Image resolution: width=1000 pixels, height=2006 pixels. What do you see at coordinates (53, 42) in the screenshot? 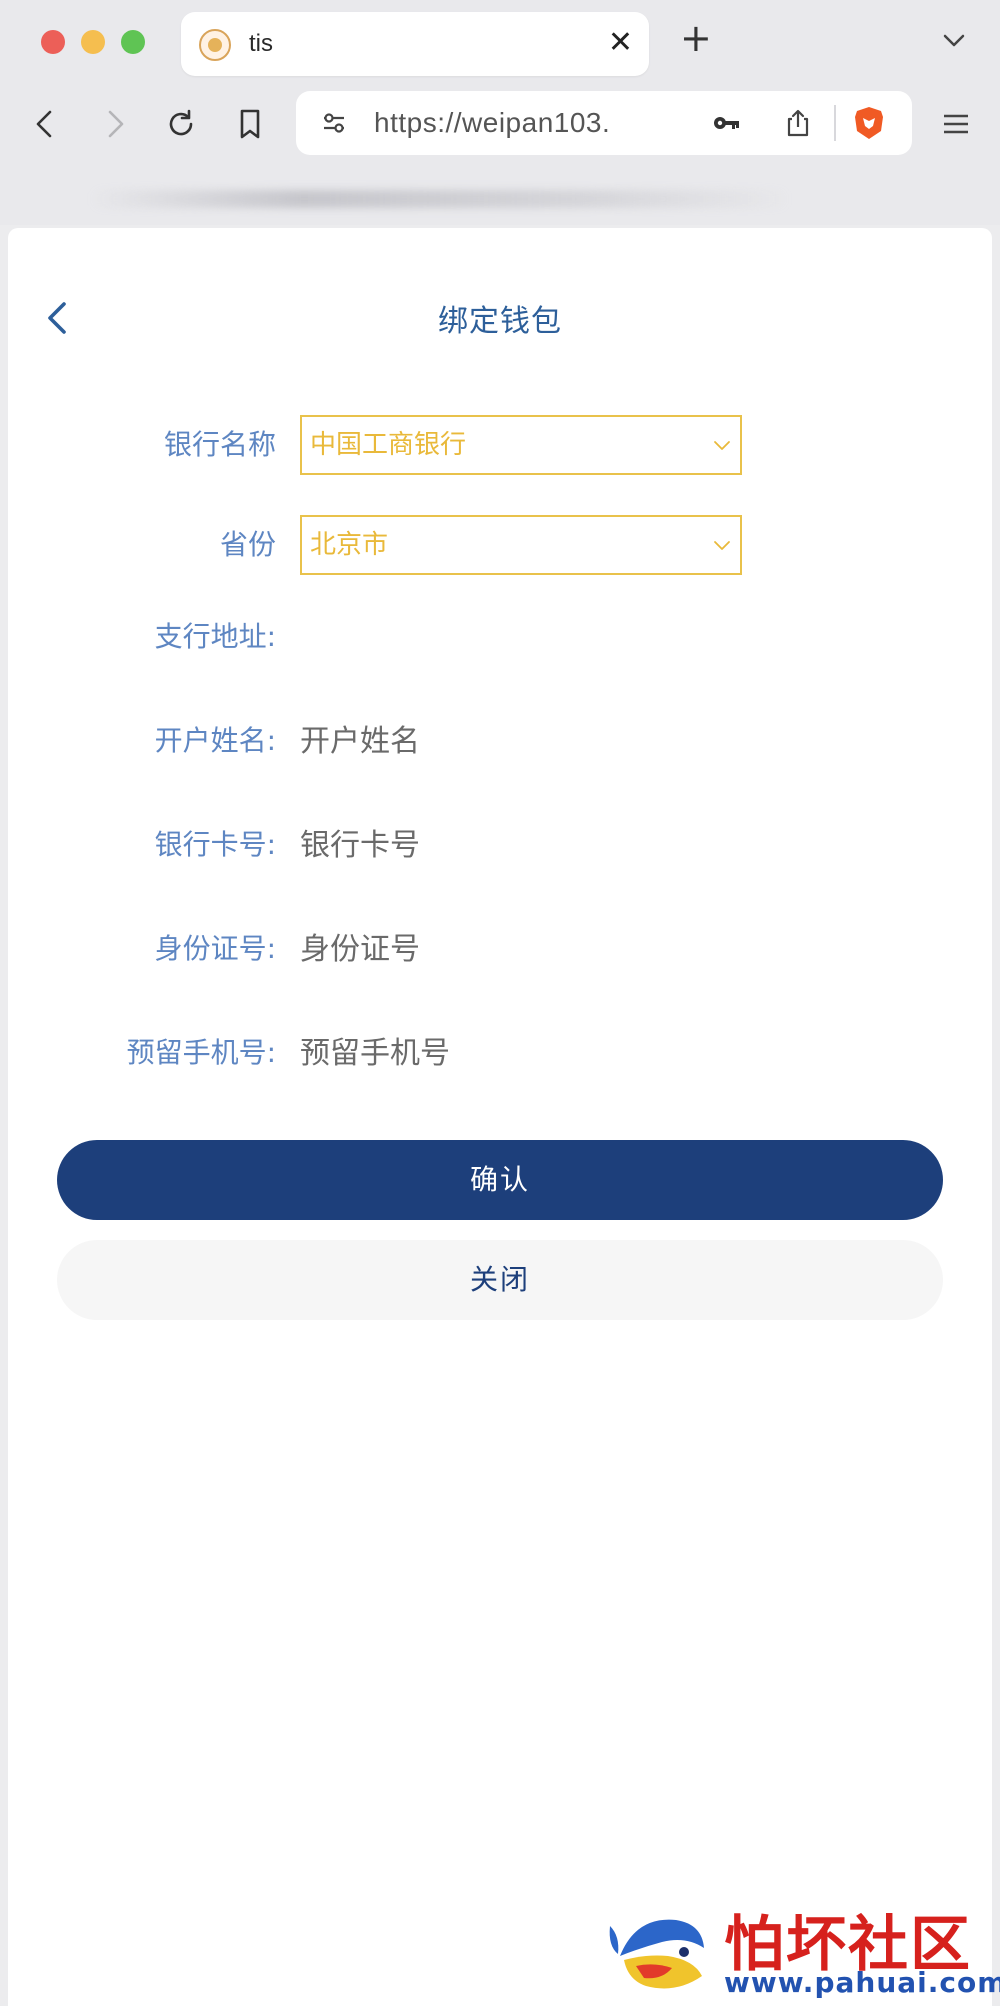
I see `close-window-button` at bounding box center [53, 42].